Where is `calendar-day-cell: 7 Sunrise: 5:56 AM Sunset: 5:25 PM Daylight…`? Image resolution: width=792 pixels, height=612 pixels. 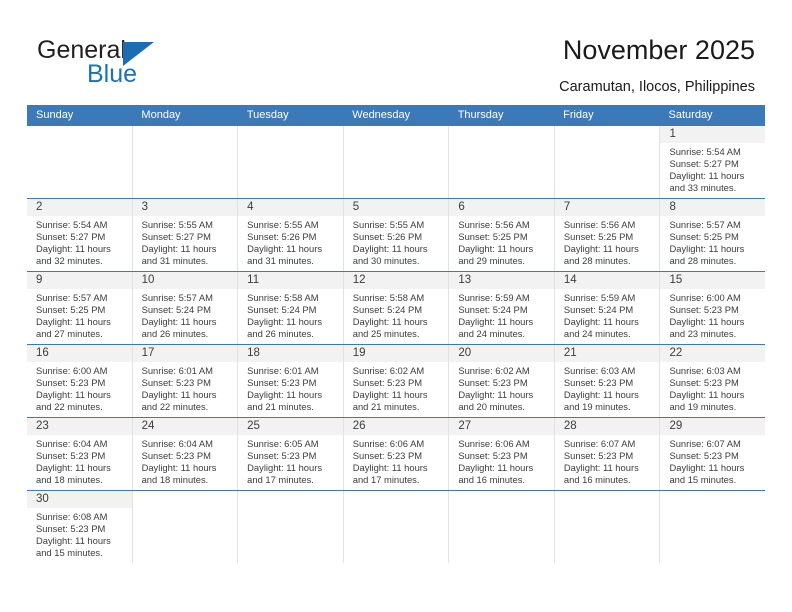
calendar-day-cell: 7 Sunrise: 5:56 AM Sunset: 5:25 PM Daylight… is located at coordinates (606, 235).